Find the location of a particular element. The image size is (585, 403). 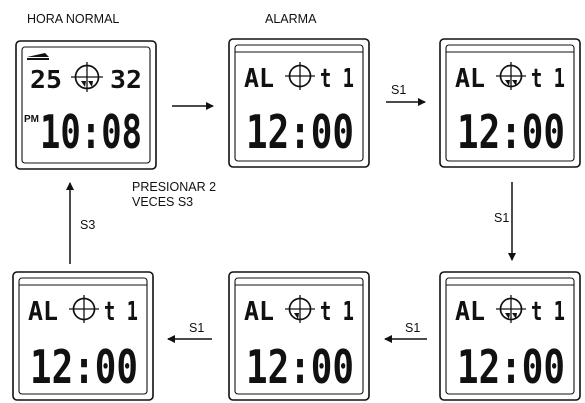

alarm-display-4: AL t 1 12:00 is located at coordinates (299, 336).